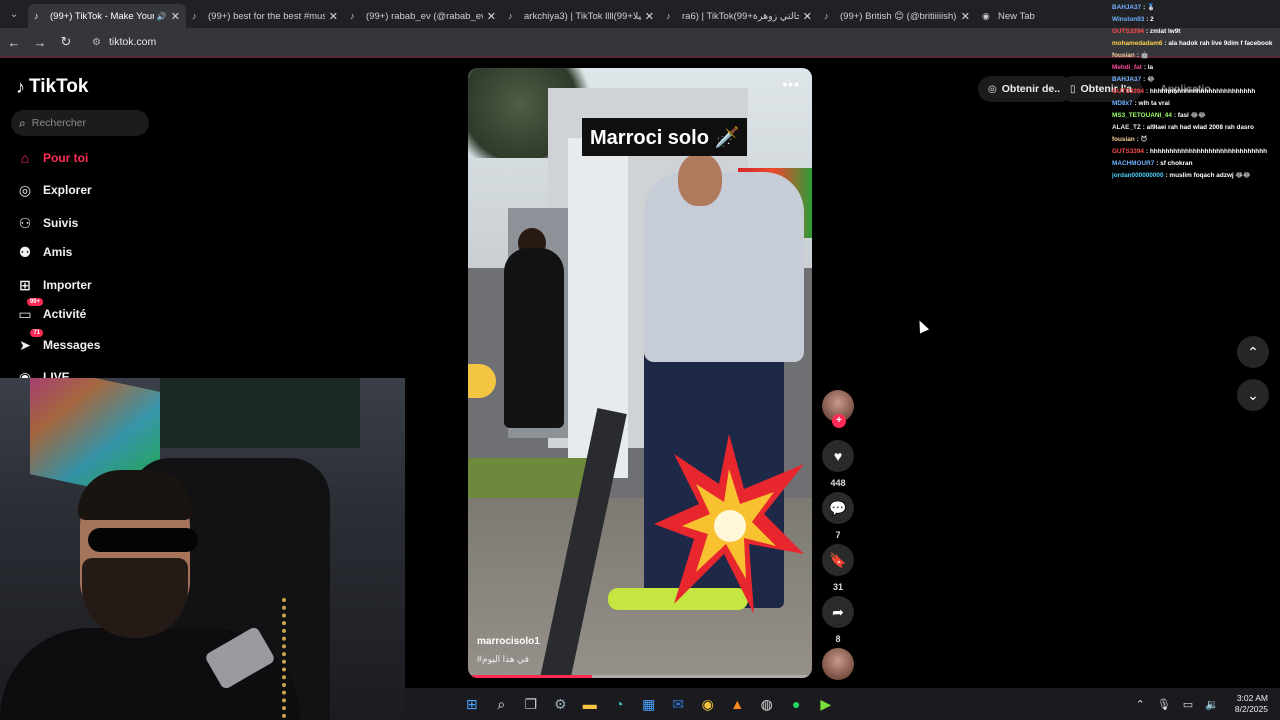 The image size is (1280, 720). What do you see at coordinates (797, 704) in the screenshot?
I see `spotify-icon: ●` at bounding box center [797, 704].